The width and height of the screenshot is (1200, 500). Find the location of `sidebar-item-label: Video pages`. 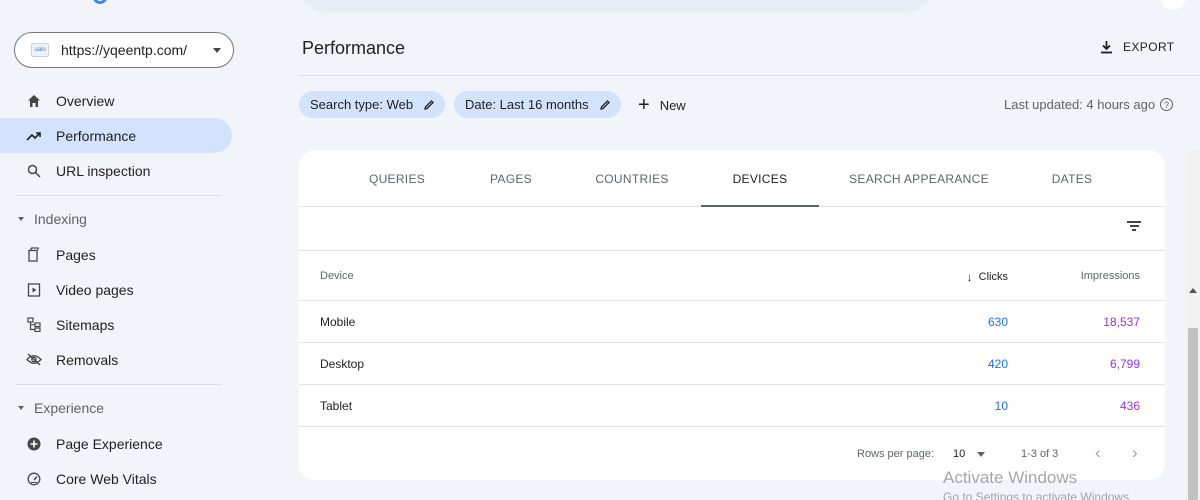

sidebar-item-label: Video pages is located at coordinates (95, 289).